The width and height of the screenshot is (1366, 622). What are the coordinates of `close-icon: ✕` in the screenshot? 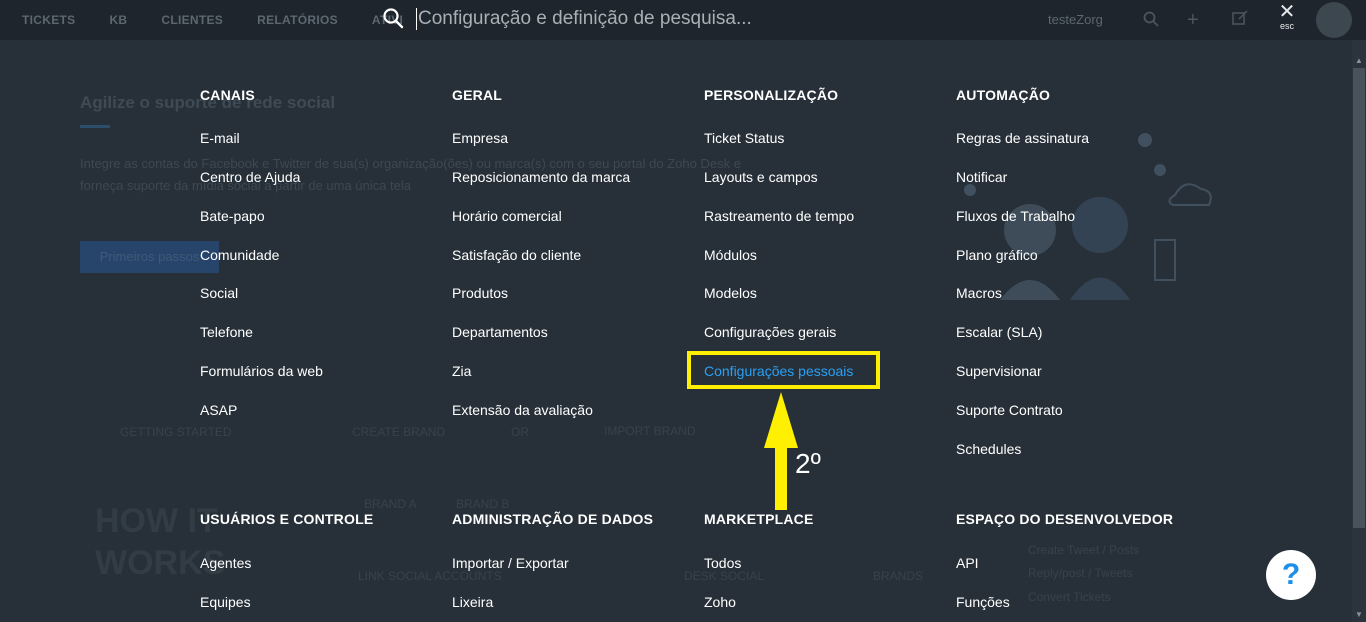 It's located at (1287, 12).